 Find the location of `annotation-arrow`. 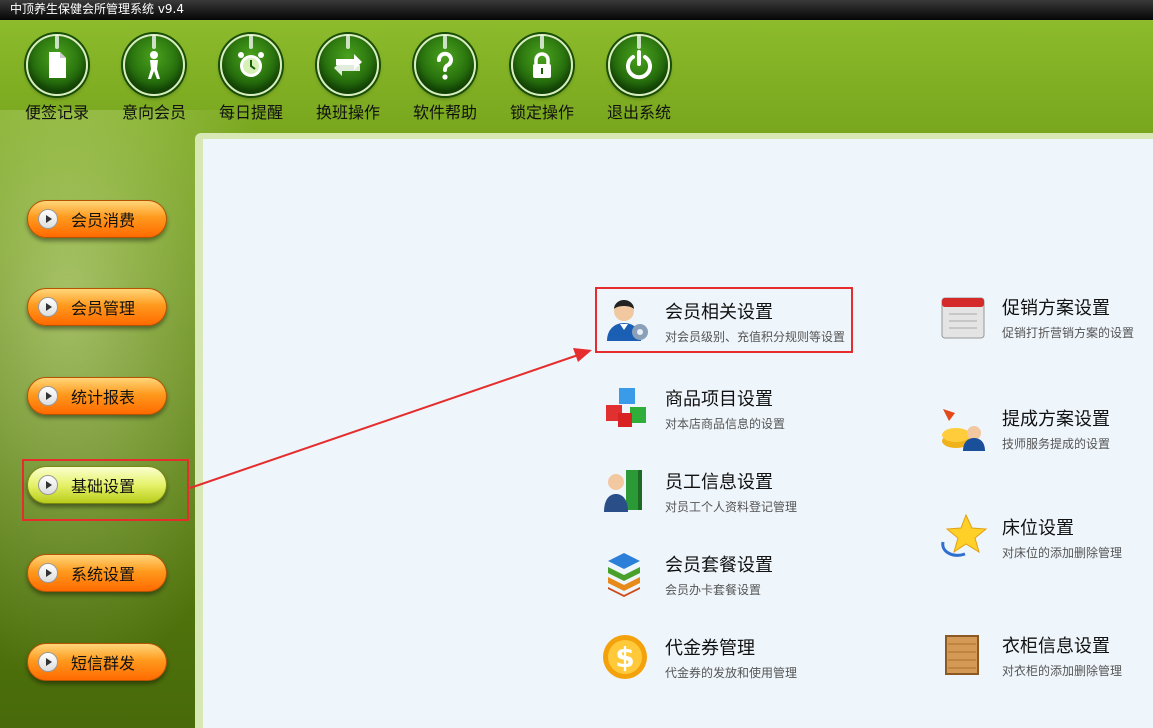

annotation-arrow is located at coordinates (390, 418).